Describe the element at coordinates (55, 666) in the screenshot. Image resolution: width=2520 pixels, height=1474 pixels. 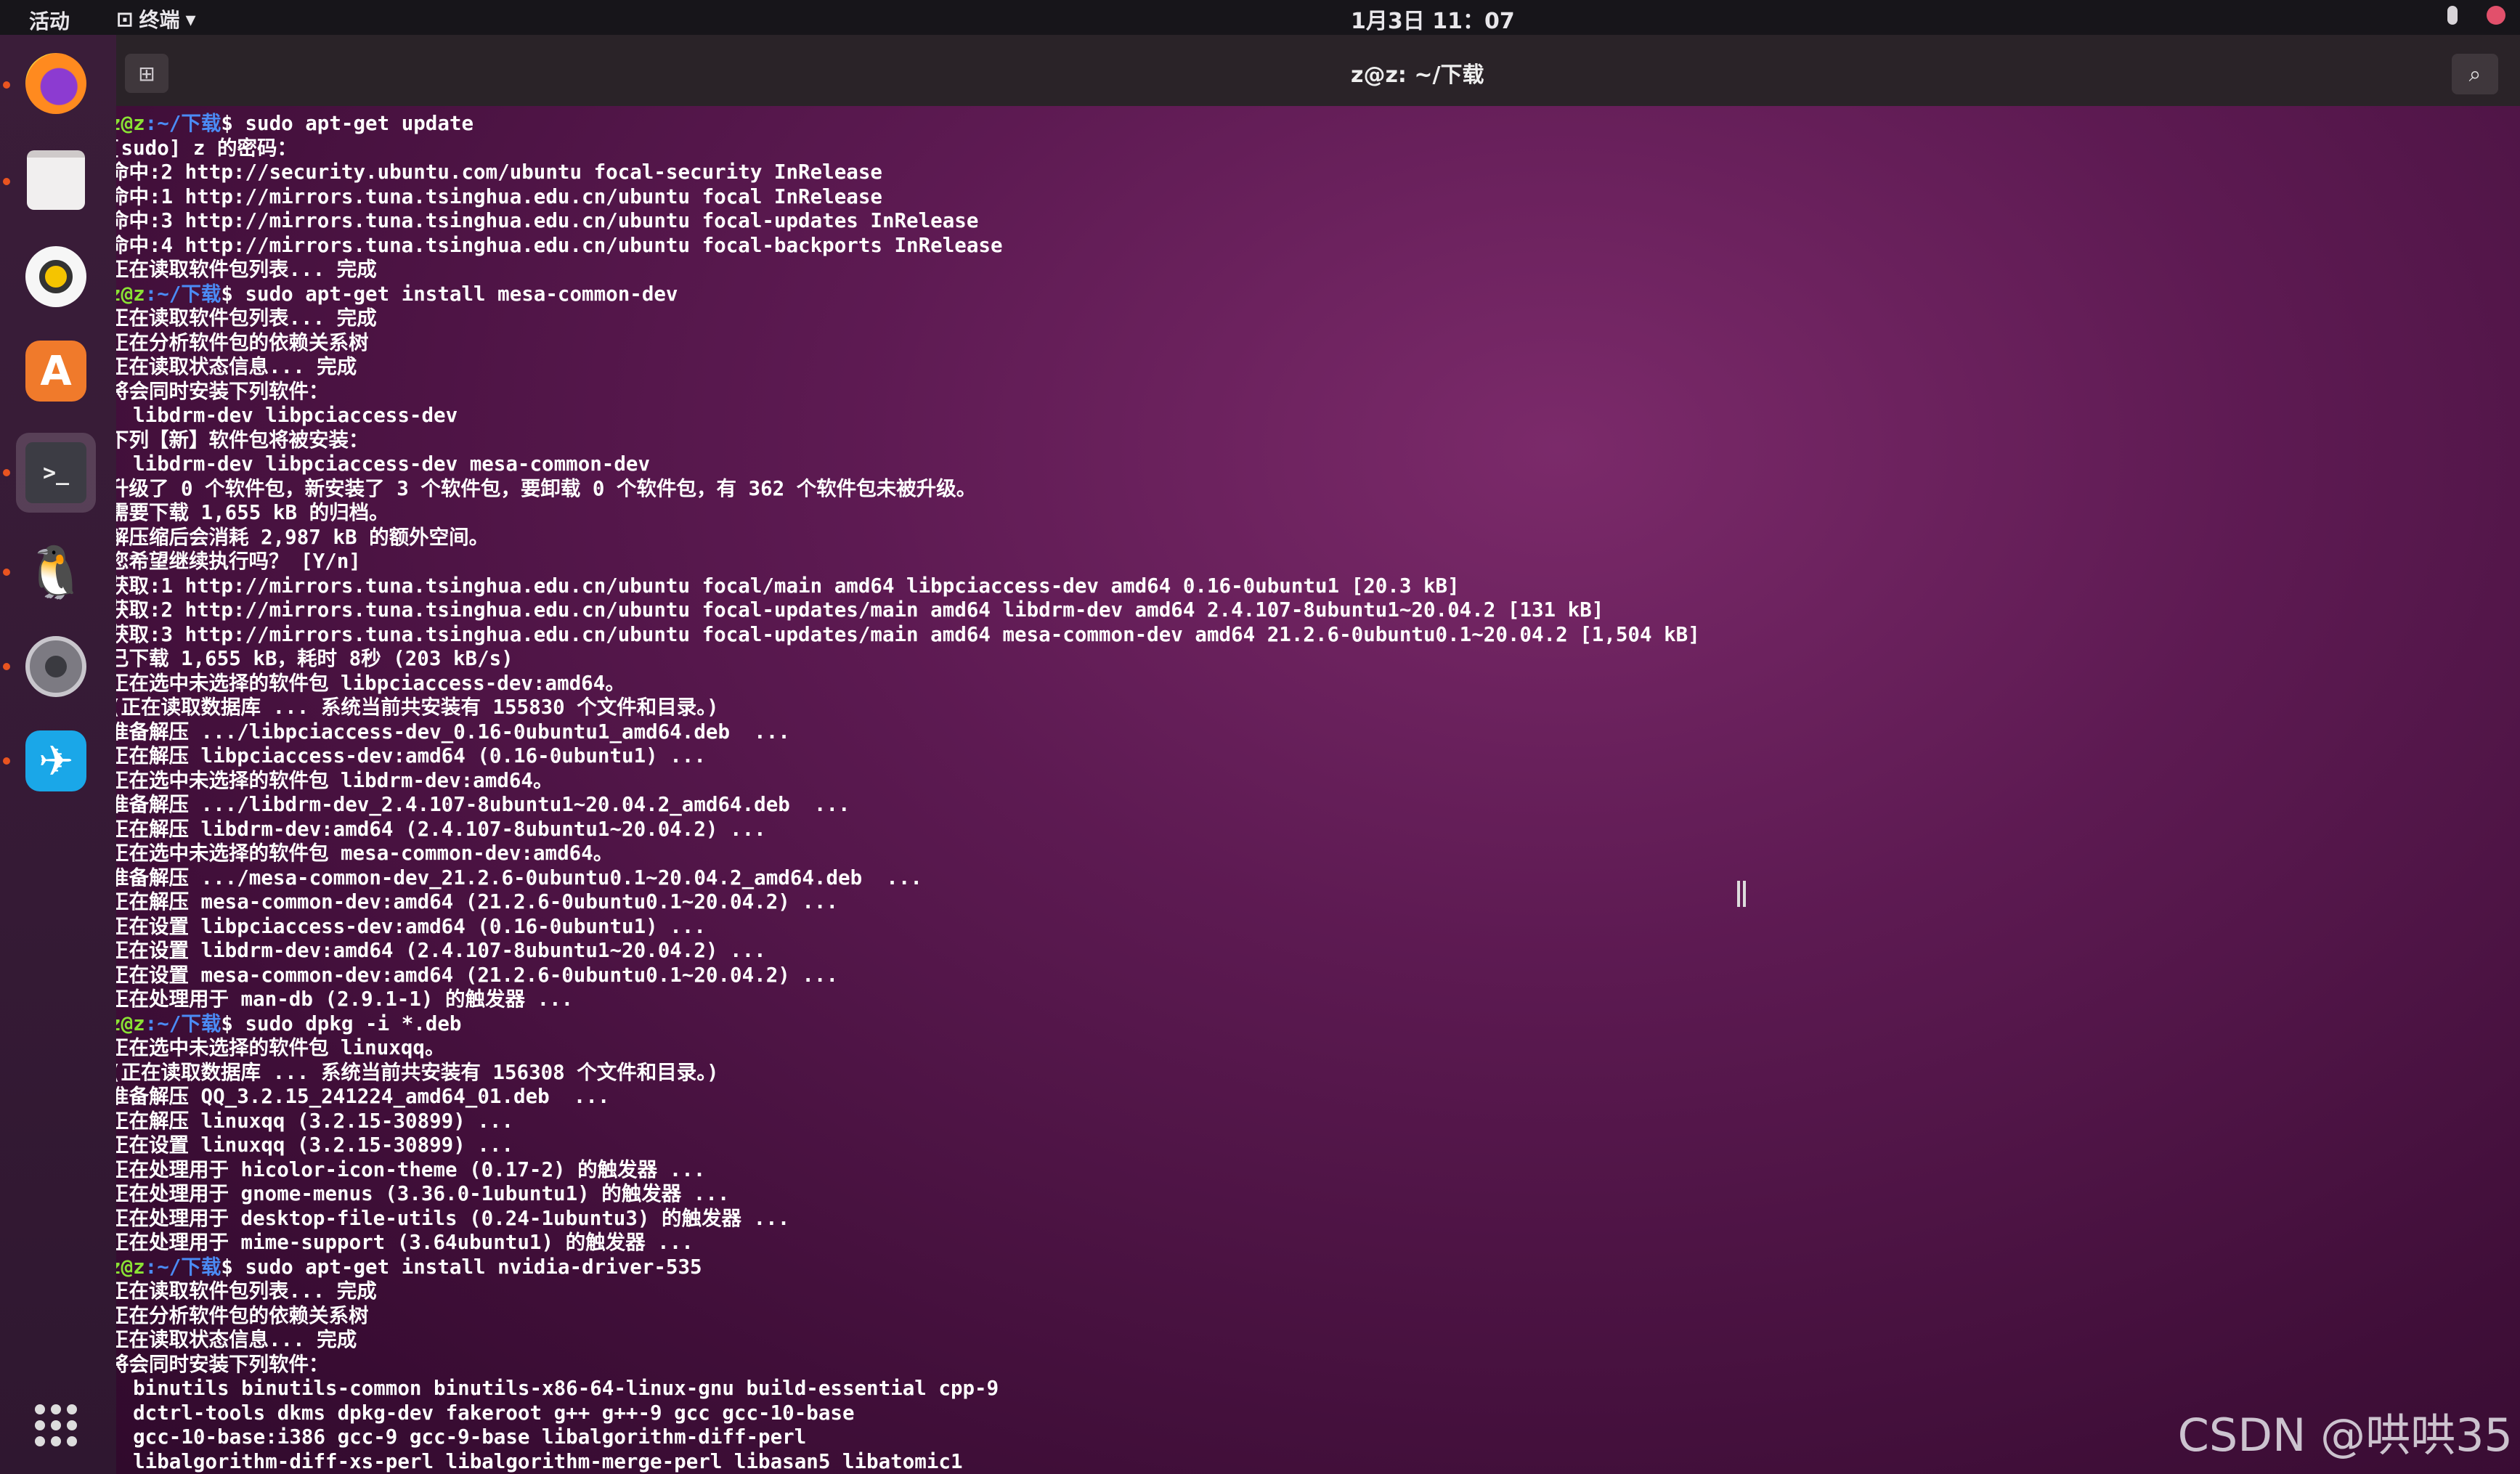
I see `settings-icon` at that location.